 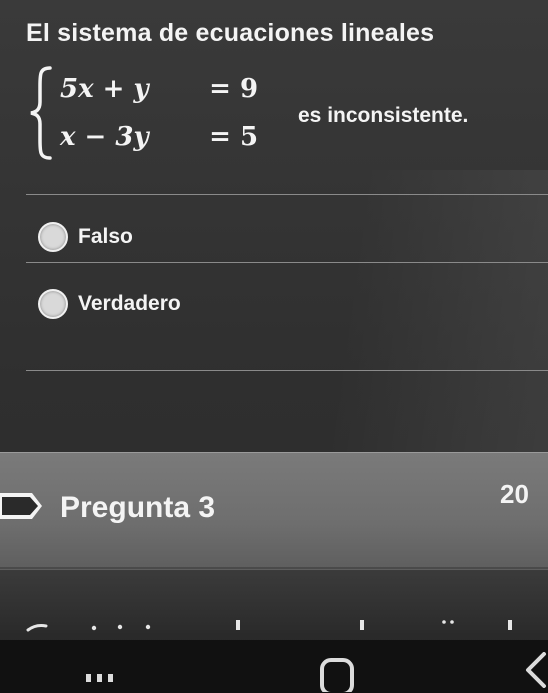 I want to click on divider-bottom, so click(x=287, y=370).